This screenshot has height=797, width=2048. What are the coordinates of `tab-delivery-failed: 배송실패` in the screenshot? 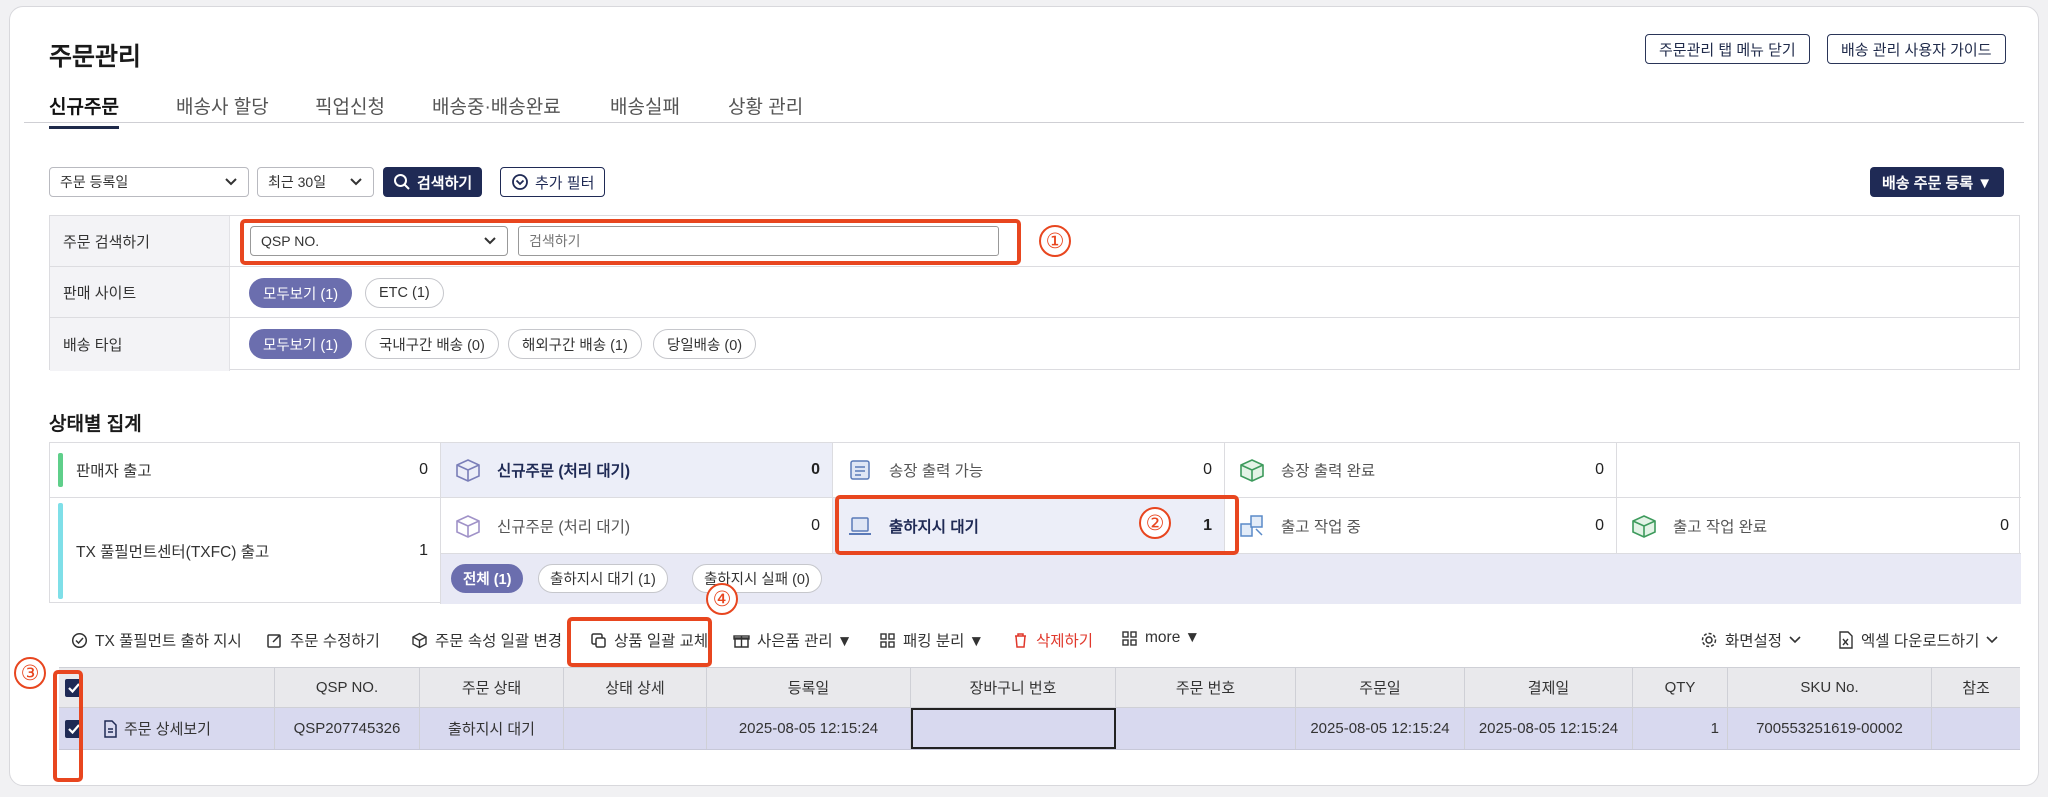 It's located at (645, 105).